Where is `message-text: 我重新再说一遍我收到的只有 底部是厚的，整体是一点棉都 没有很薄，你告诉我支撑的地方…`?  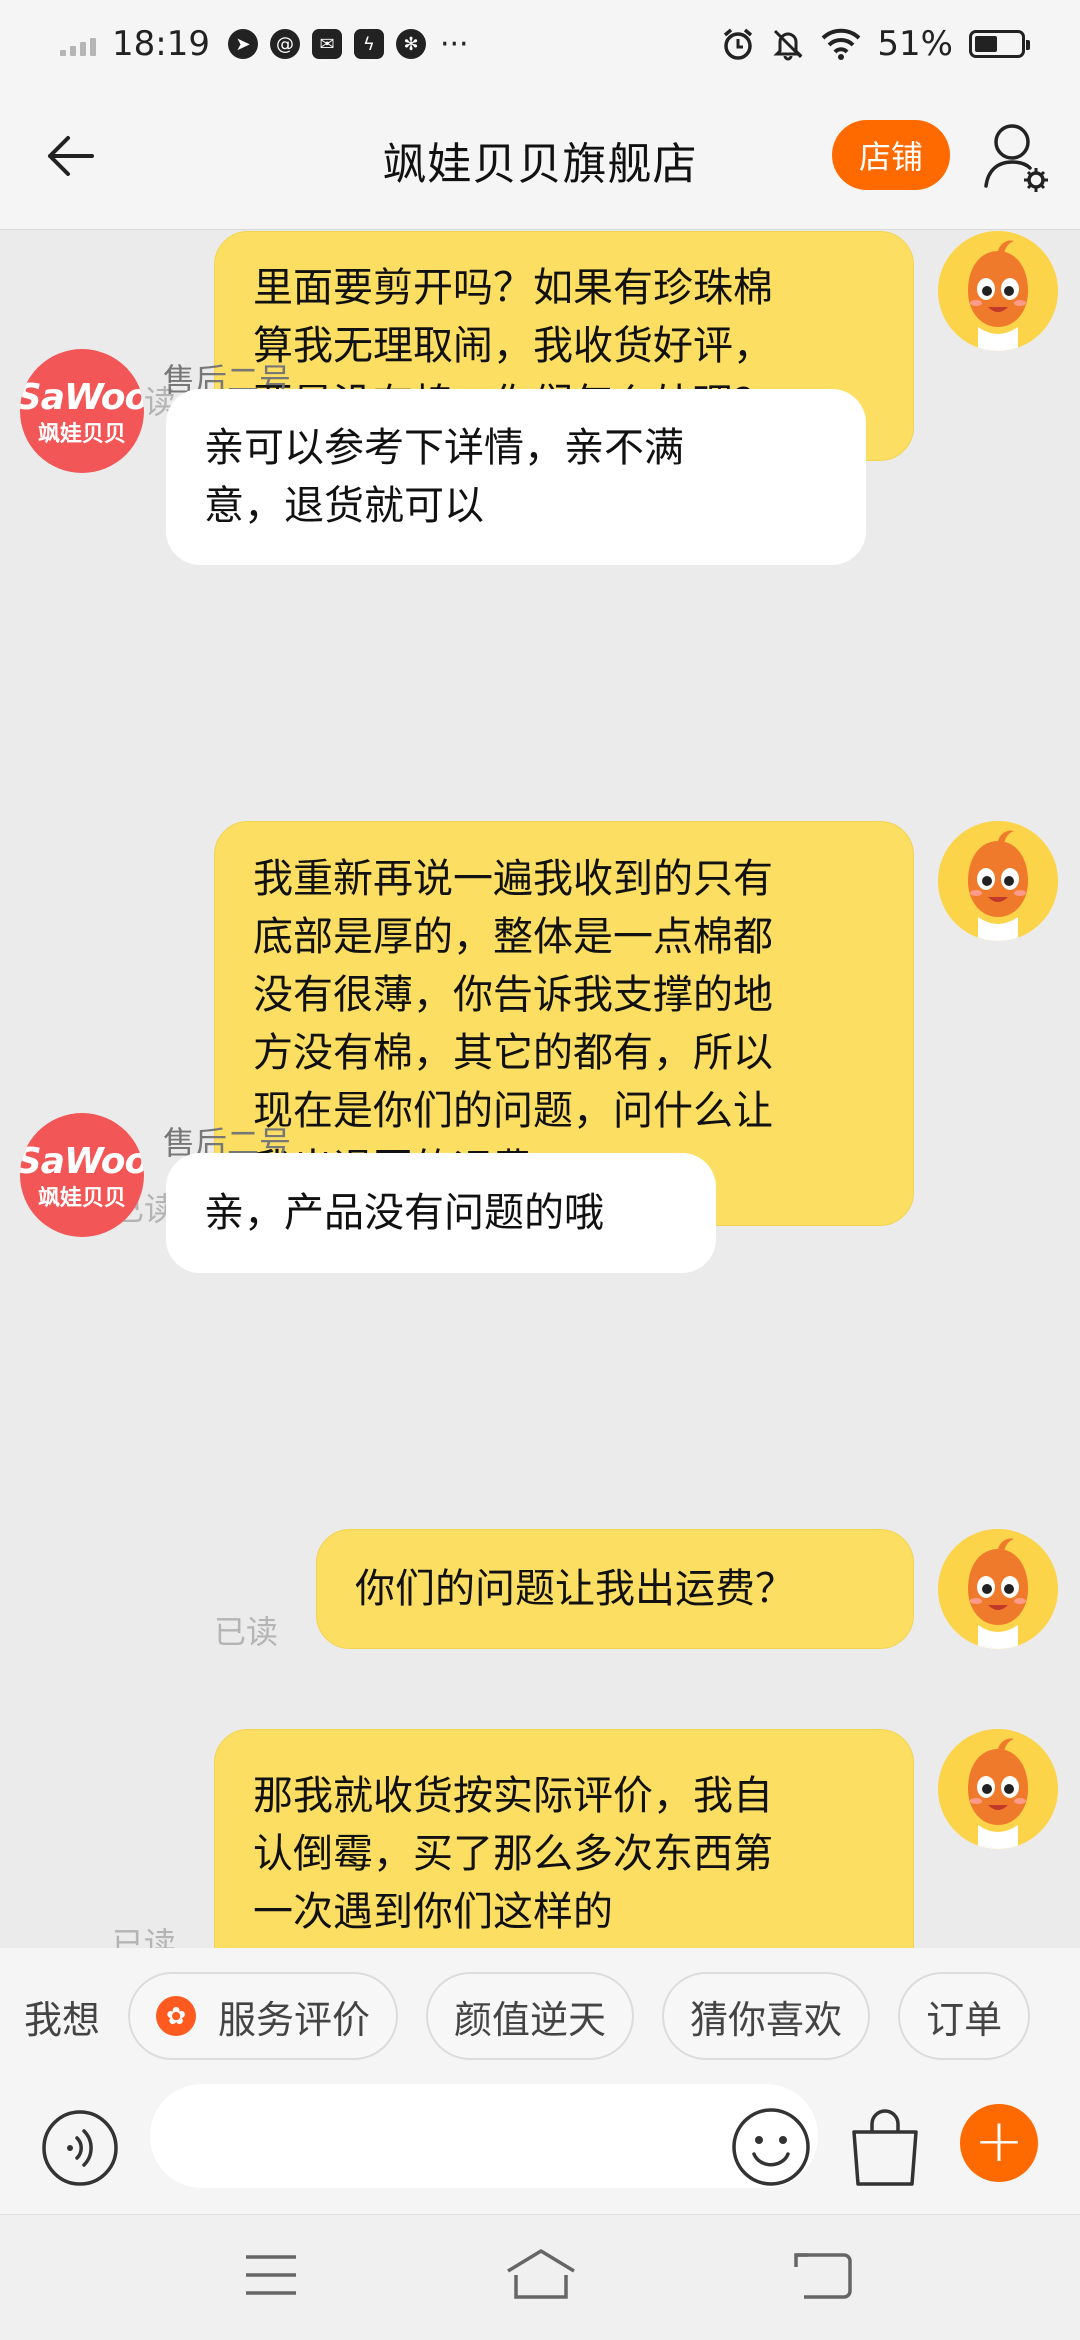 message-text: 我重新再说一遍我收到的只有 底部是厚的，整体是一点棉都 没有很薄，你告诉我支撑的地方… is located at coordinates (513, 1024).